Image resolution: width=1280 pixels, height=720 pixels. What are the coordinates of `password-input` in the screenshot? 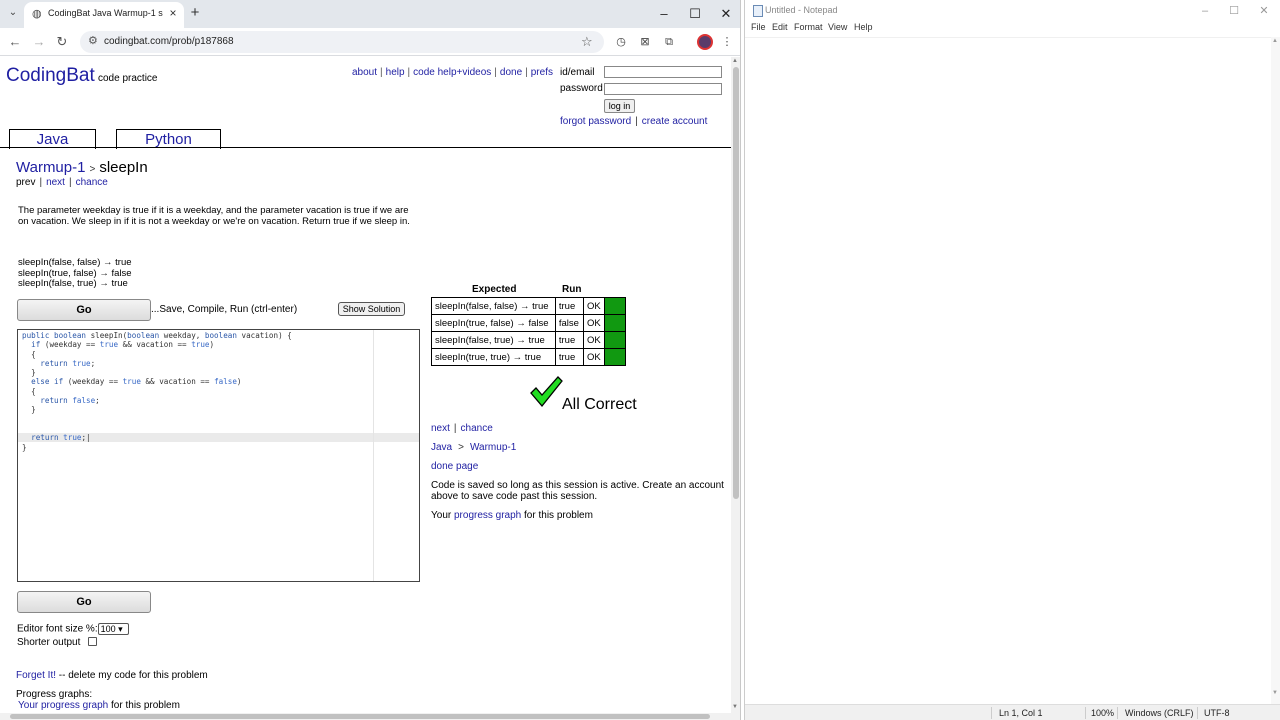 It's located at (663, 89).